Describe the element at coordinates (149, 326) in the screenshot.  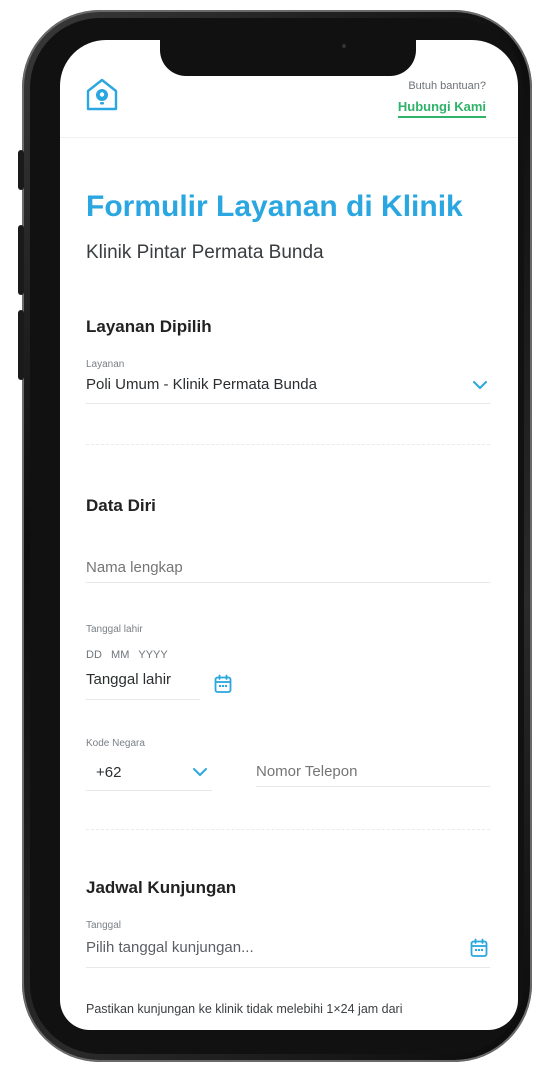
I see `service-section-heading: Layanan Dipilih` at that location.